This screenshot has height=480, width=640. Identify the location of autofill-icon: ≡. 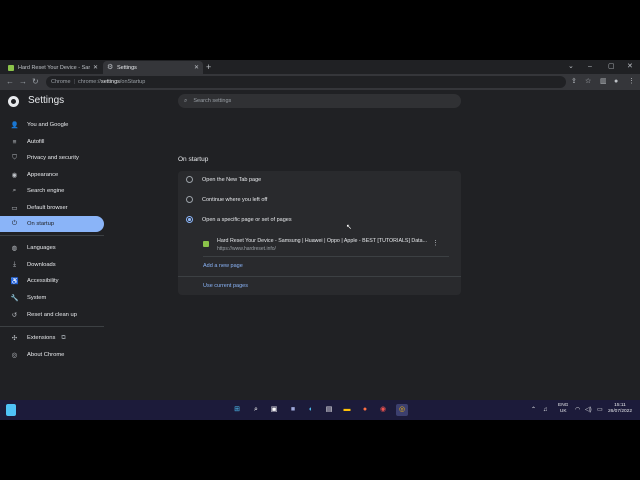
(14, 142).